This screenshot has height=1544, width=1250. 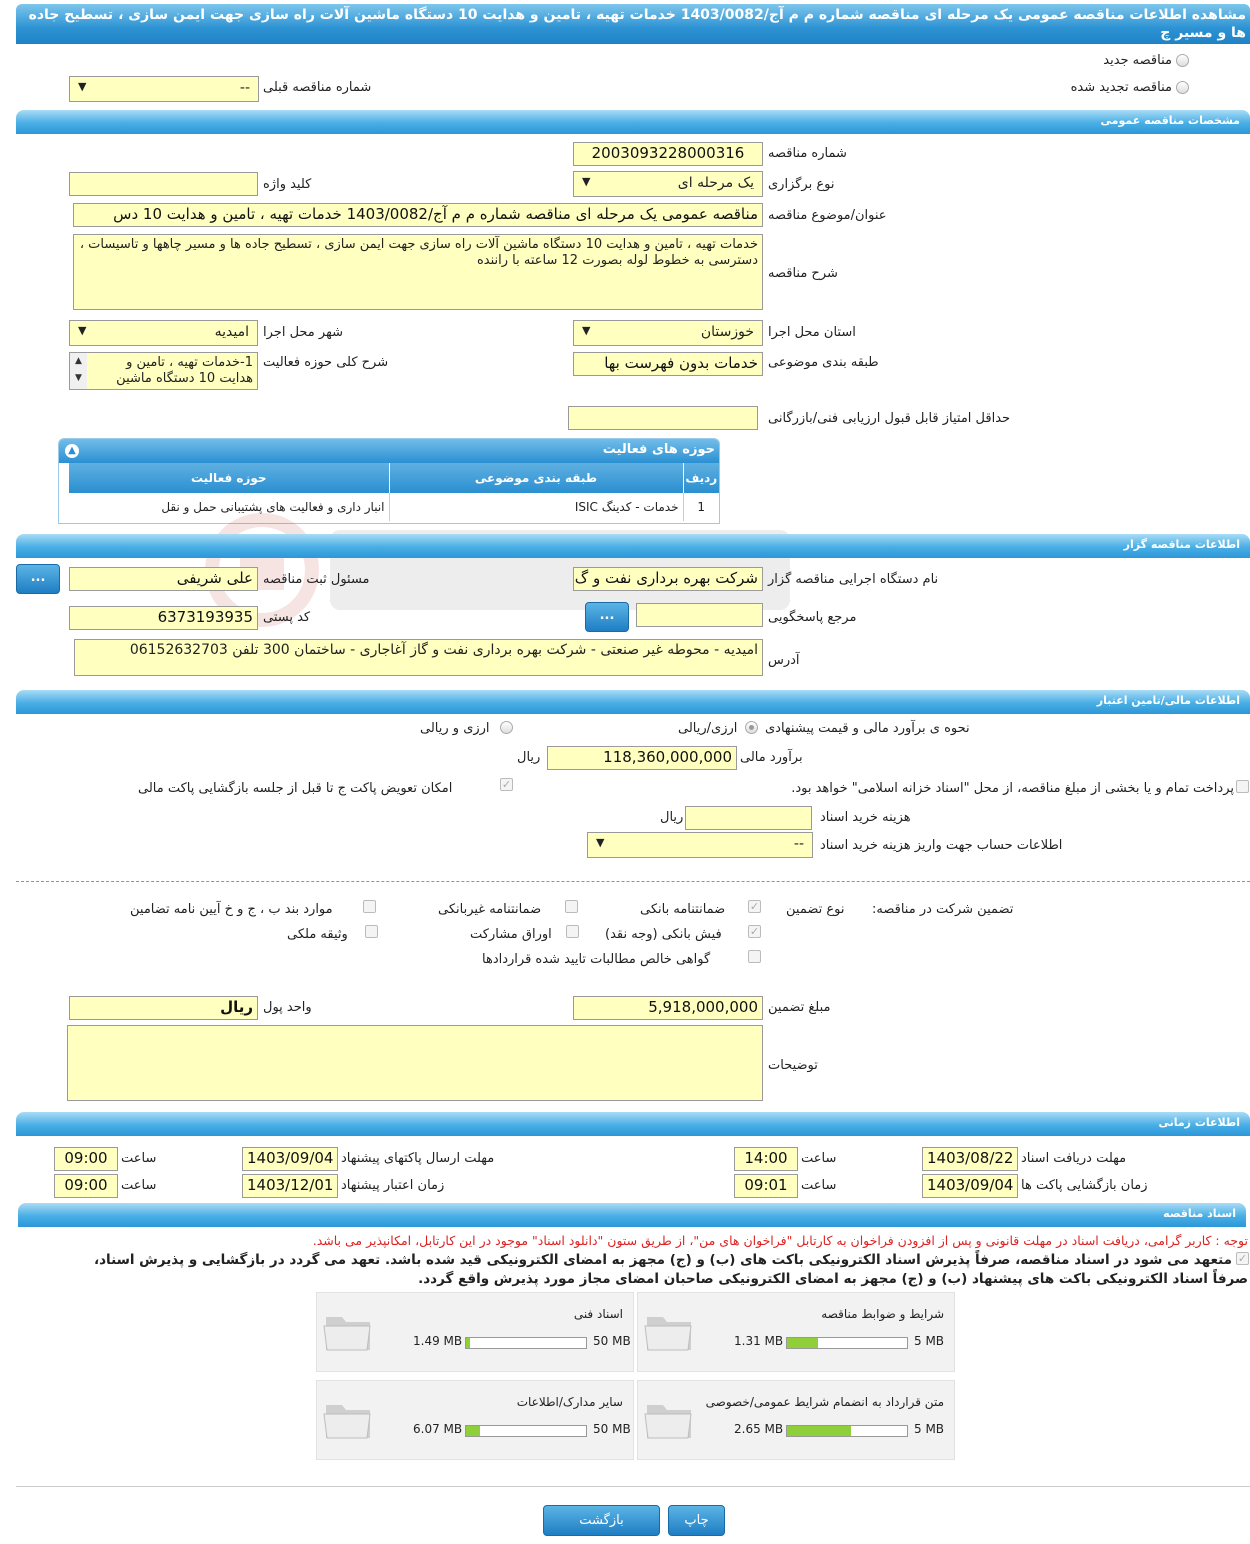 What do you see at coordinates (633, 881) in the screenshot?
I see `divider` at bounding box center [633, 881].